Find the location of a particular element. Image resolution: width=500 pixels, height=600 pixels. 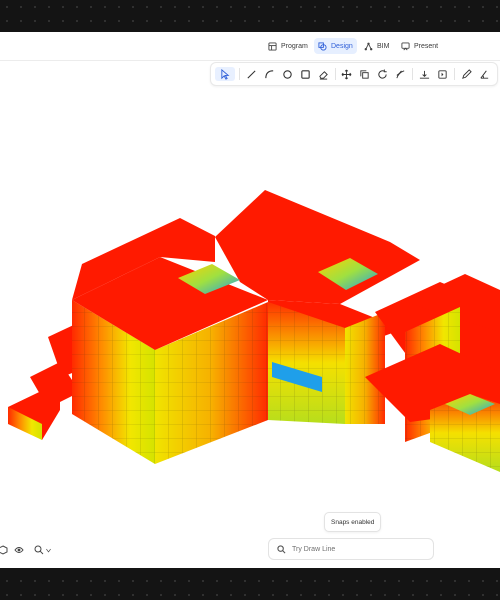

drawing-toolbar is located at coordinates (354, 74).